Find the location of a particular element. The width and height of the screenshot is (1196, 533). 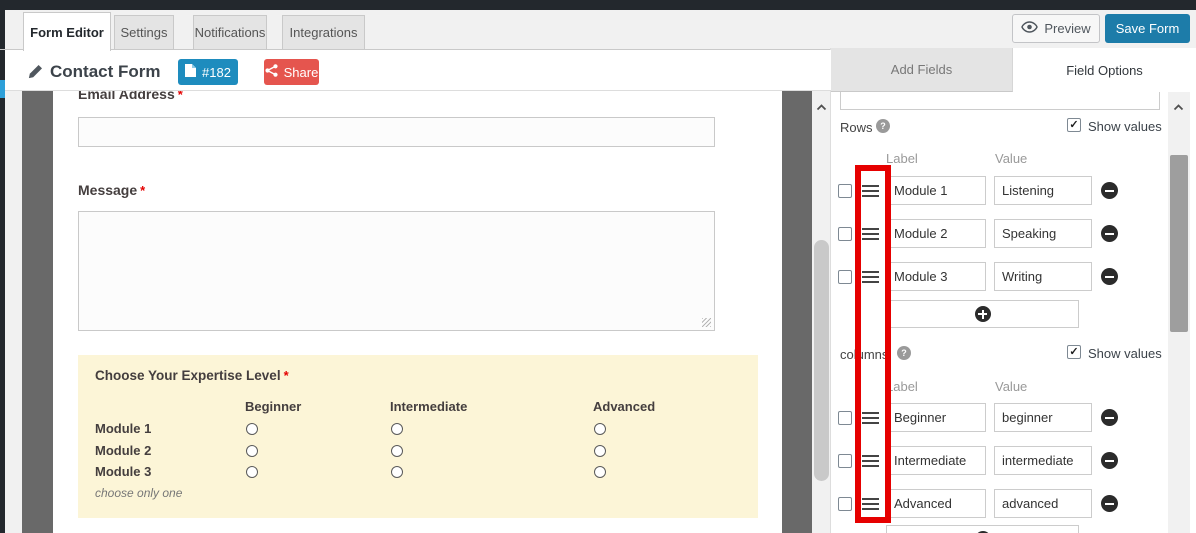

save-form-label: Save Form is located at coordinates (1147, 28).